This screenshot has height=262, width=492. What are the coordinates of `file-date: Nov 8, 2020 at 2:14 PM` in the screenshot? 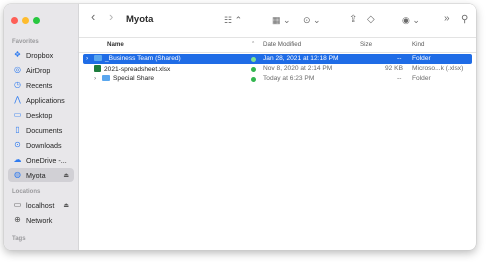 It's located at (298, 68).